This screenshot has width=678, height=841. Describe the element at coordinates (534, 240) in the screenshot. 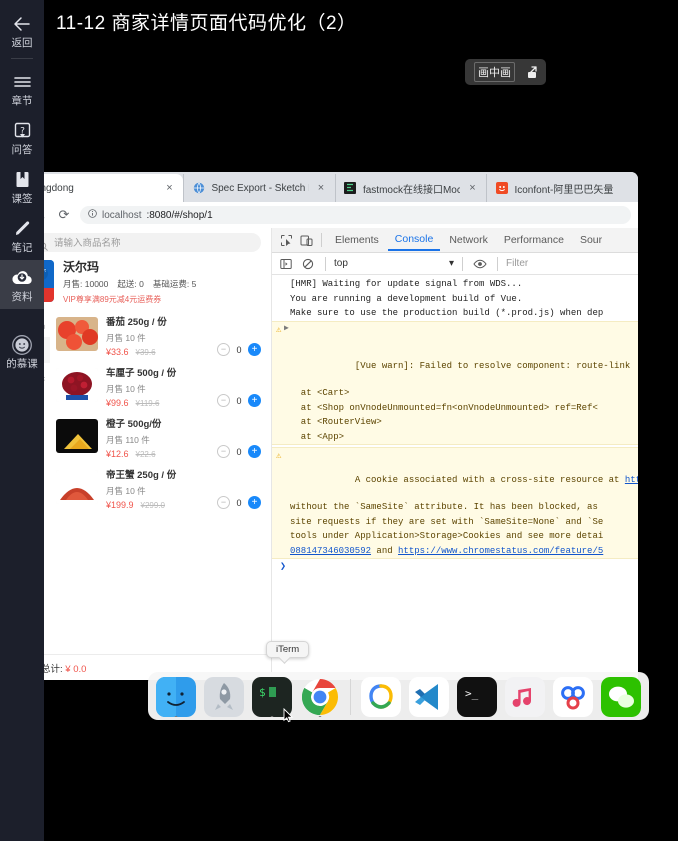

I see `tab-performance: Performance` at that location.